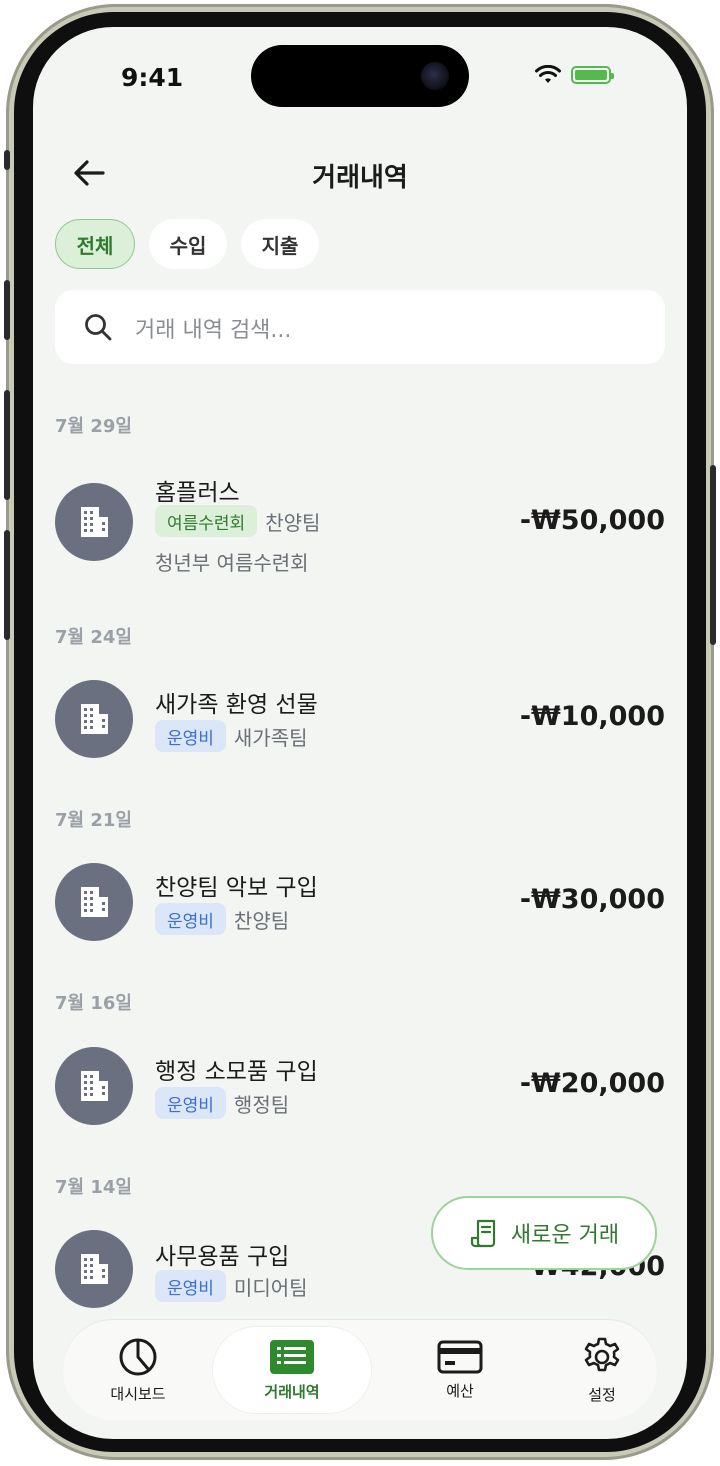 The image size is (720, 1466). I want to click on transaction-meta: 여름수련회 찬양팀, so click(237, 521).